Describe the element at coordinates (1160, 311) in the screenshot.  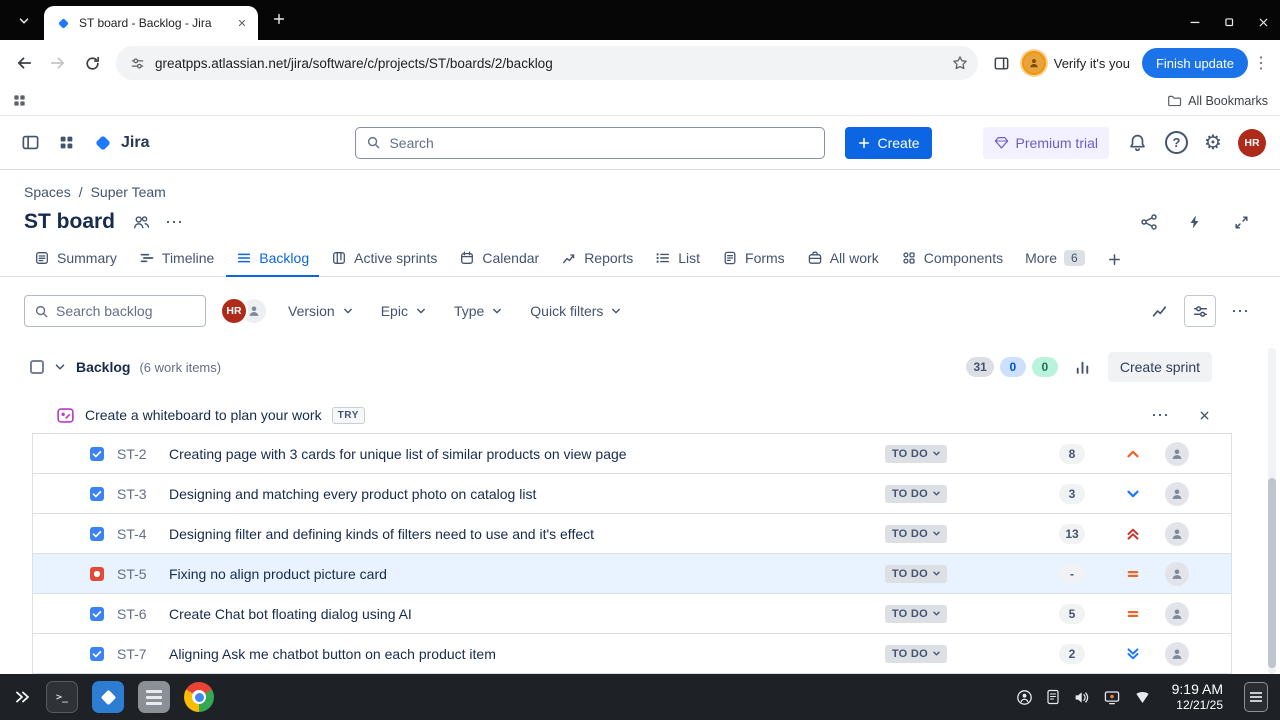
I see `insights-chart-icon` at that location.